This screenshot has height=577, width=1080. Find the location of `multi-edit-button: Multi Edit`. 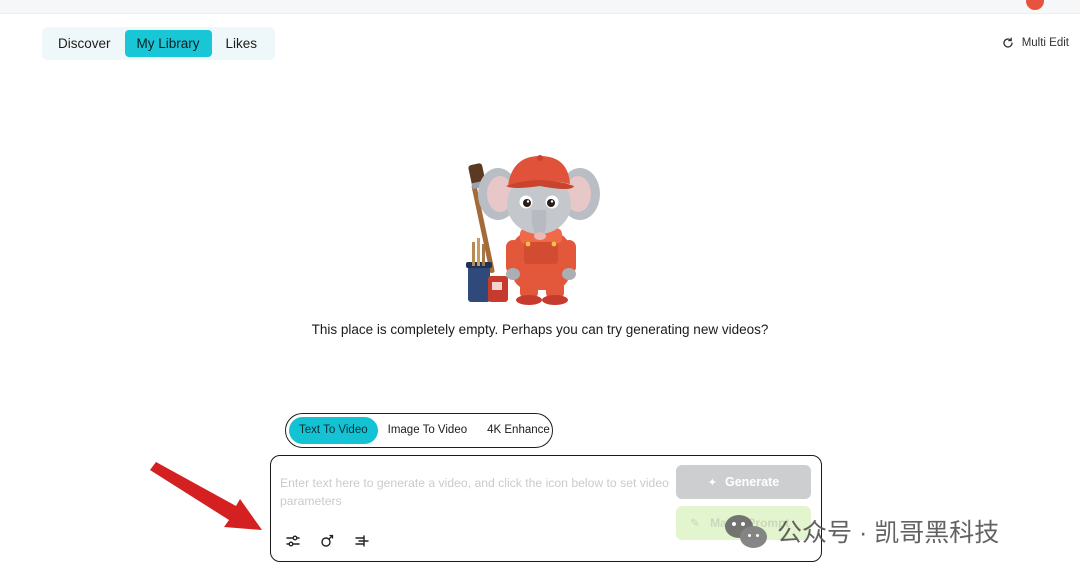

multi-edit-button: Multi Edit is located at coordinates (1035, 43).